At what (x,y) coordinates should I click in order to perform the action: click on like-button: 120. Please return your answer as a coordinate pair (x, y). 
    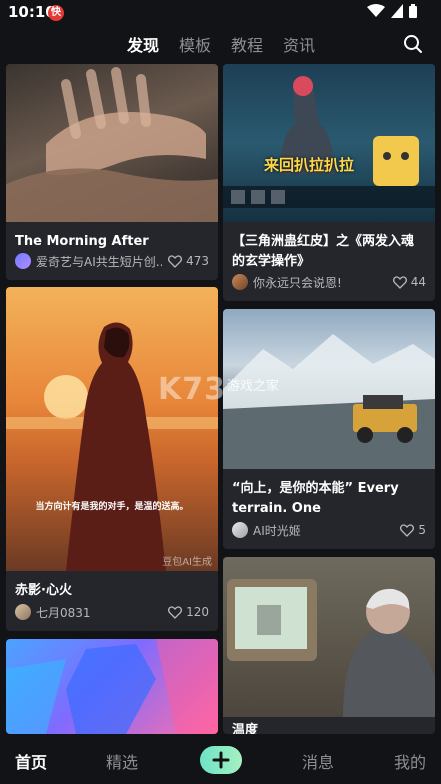
    Looking at the image, I should click on (188, 612).